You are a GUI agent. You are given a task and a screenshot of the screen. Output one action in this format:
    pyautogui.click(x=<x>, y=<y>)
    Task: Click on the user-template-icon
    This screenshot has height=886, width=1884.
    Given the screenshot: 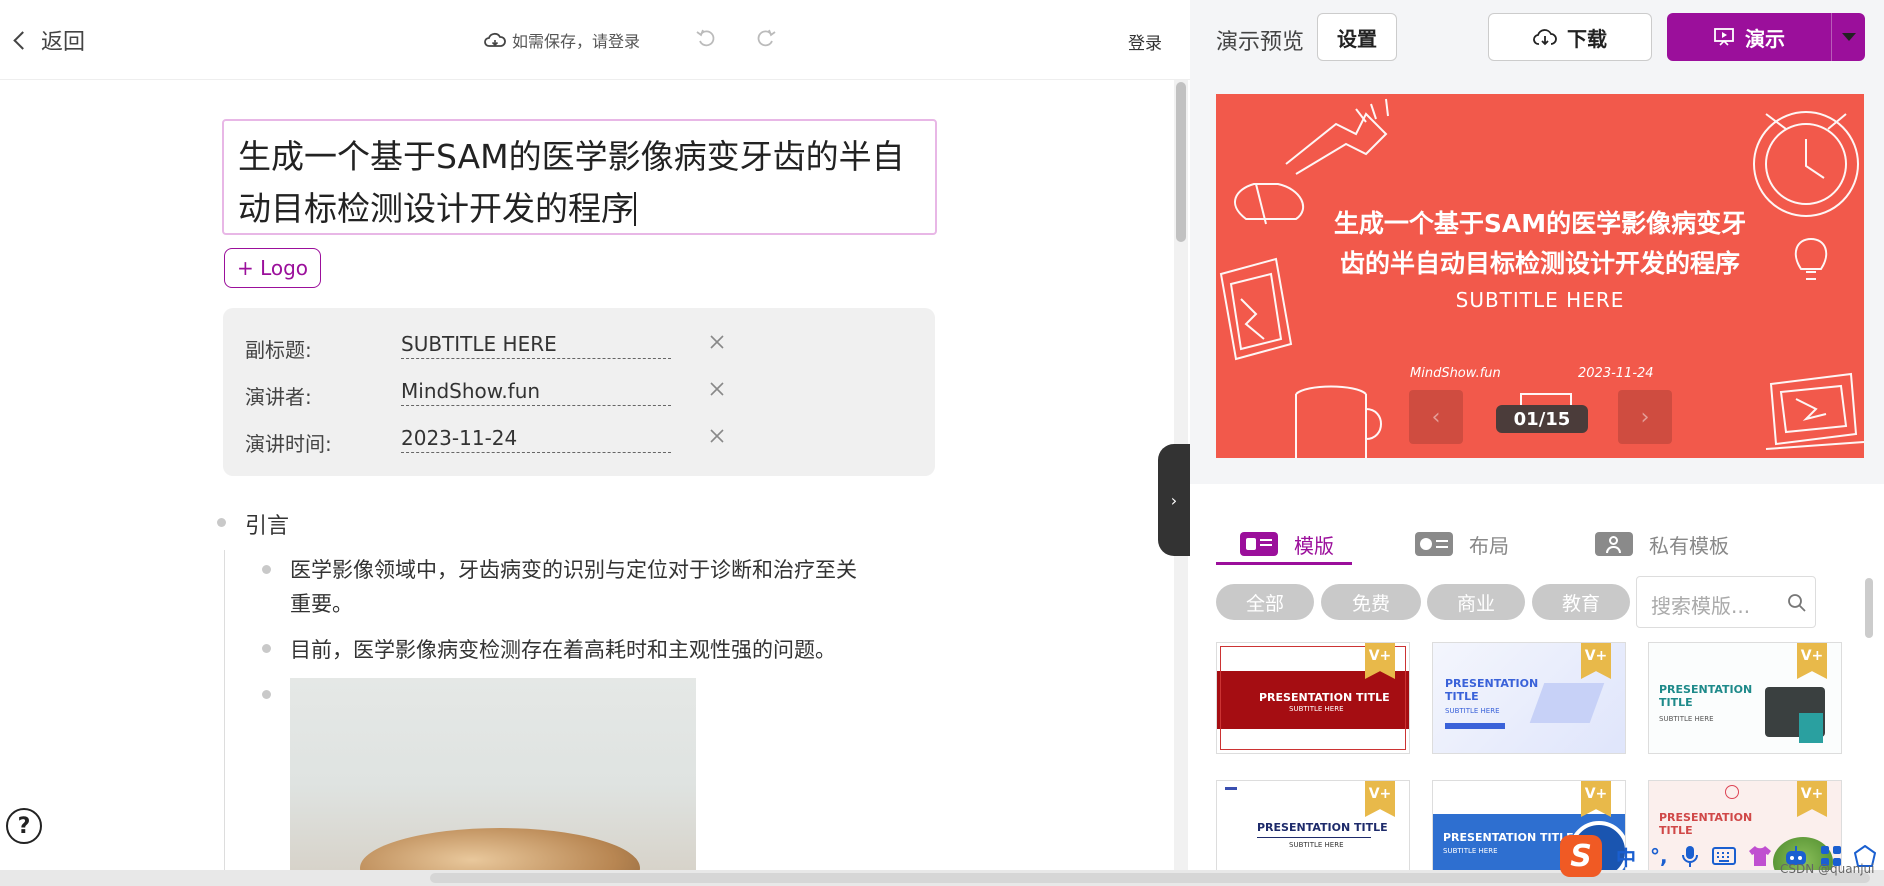 What is the action you would take?
    pyautogui.click(x=1614, y=544)
    